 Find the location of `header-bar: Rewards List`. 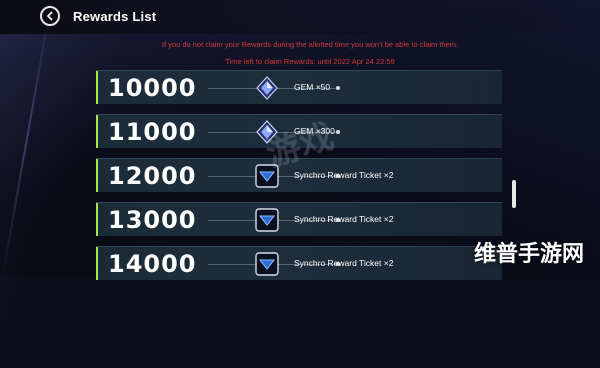

header-bar: Rewards List is located at coordinates (300, 17).